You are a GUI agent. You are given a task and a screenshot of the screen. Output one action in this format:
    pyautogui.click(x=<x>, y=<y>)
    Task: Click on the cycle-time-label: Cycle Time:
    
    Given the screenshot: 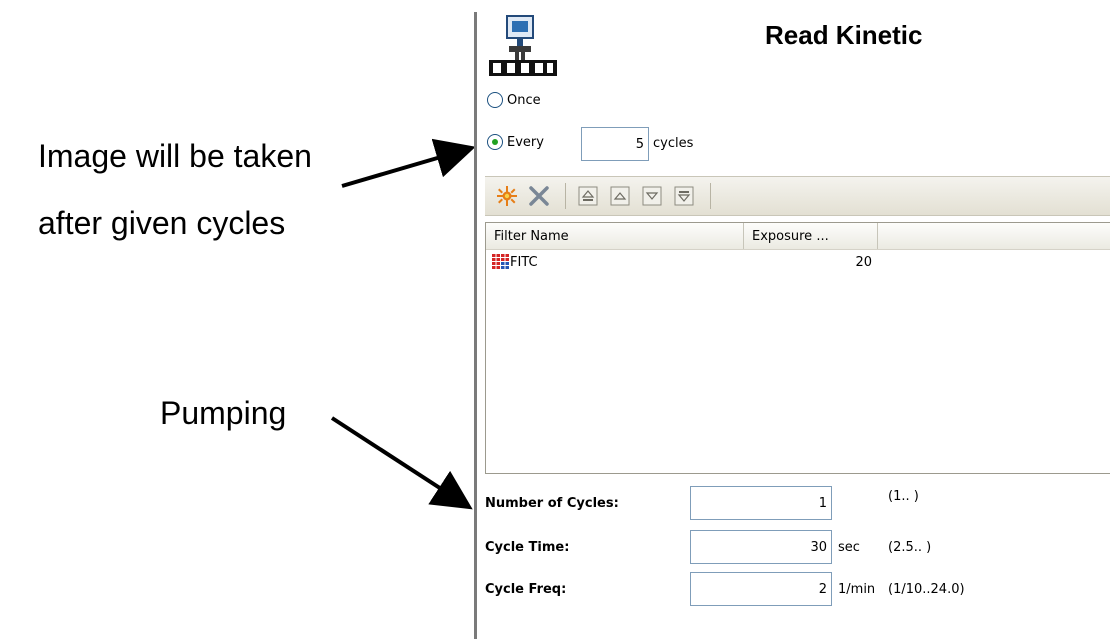 What is the action you would take?
    pyautogui.click(x=527, y=547)
    